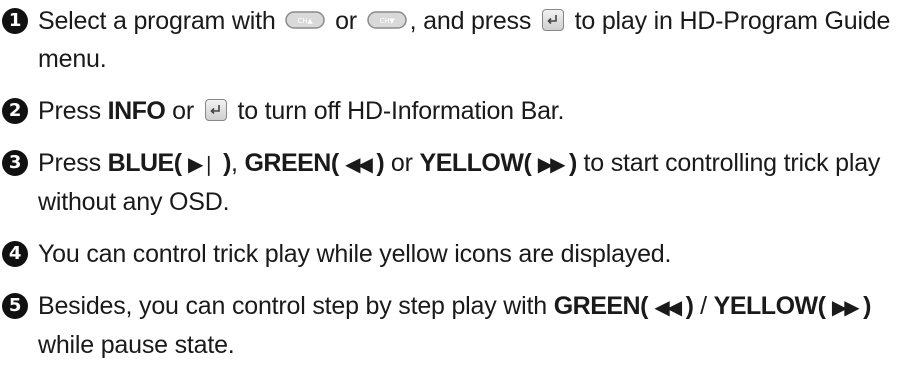 The width and height of the screenshot is (903, 381). I want to click on step-number-3: 3, so click(15, 163).